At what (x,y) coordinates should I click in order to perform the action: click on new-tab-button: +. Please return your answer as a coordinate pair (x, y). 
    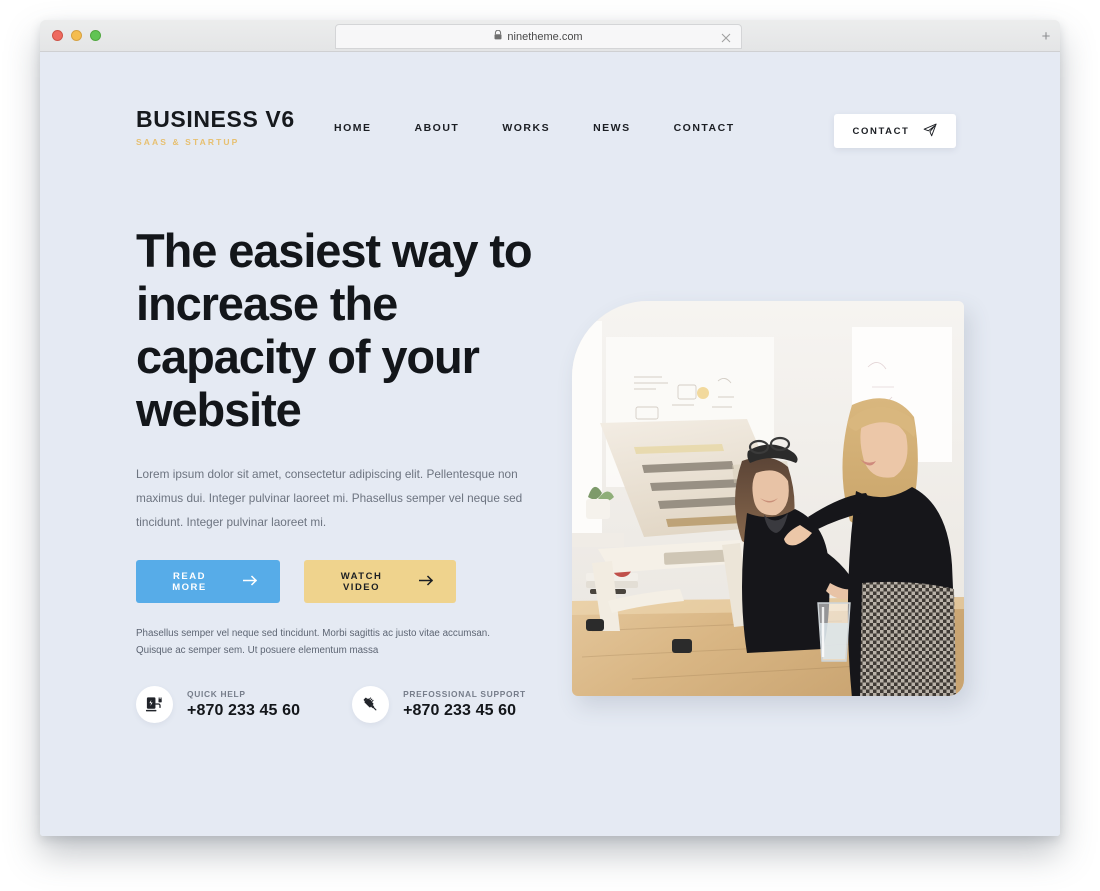
    Looking at the image, I should click on (1046, 36).